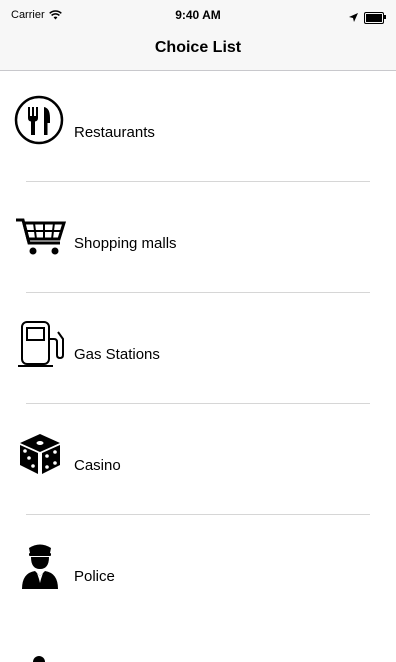 The width and height of the screenshot is (396, 662). I want to click on restaurant-icon, so click(40, 121).